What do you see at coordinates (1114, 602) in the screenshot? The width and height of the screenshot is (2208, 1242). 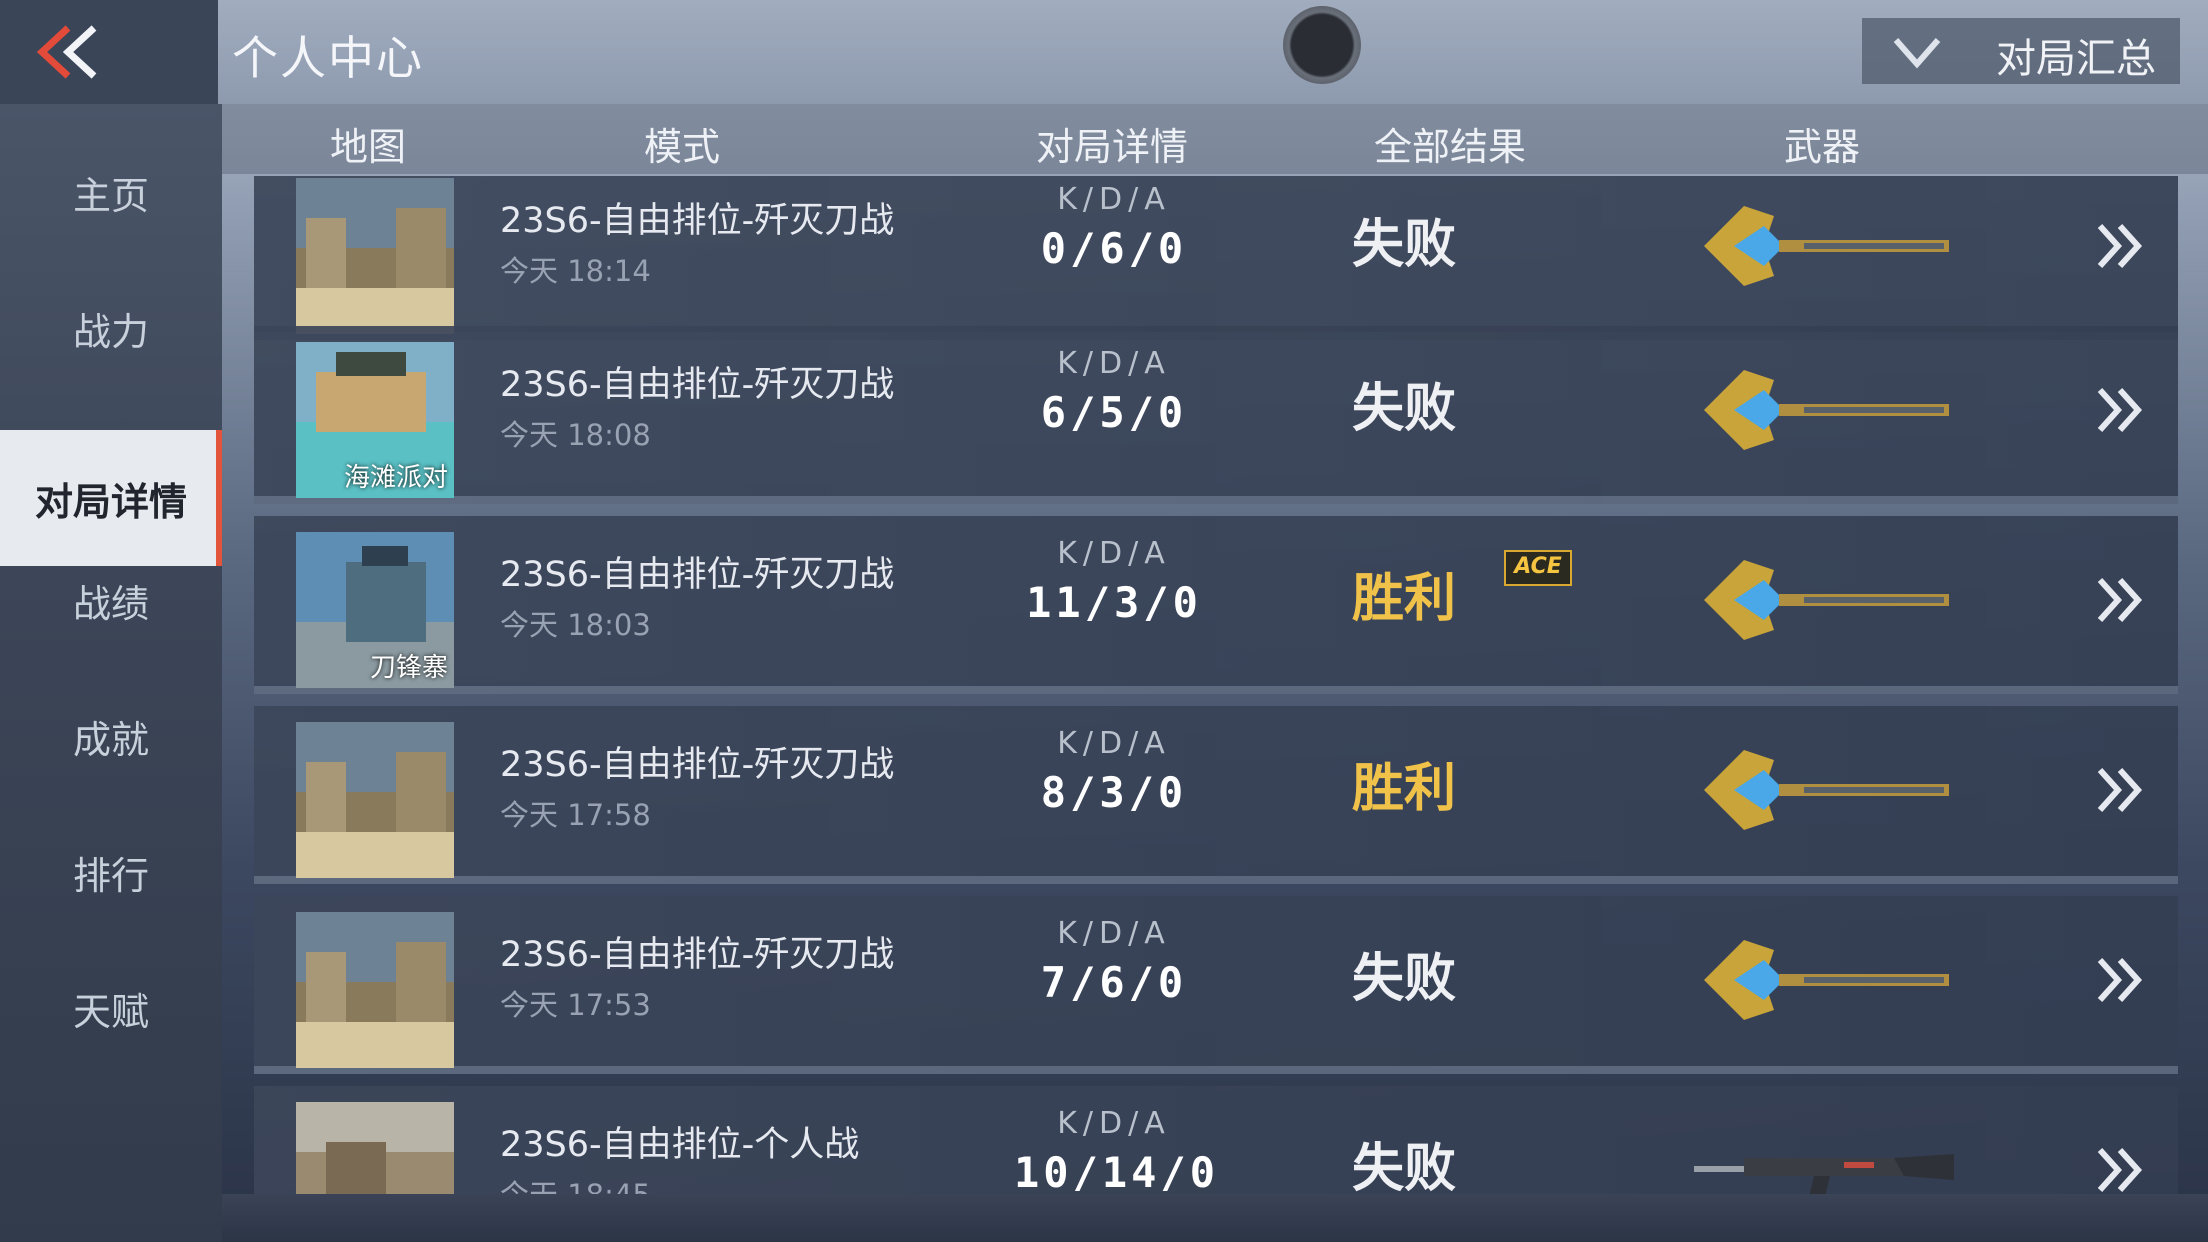 I see `kda-value: 11/3/0` at bounding box center [1114, 602].